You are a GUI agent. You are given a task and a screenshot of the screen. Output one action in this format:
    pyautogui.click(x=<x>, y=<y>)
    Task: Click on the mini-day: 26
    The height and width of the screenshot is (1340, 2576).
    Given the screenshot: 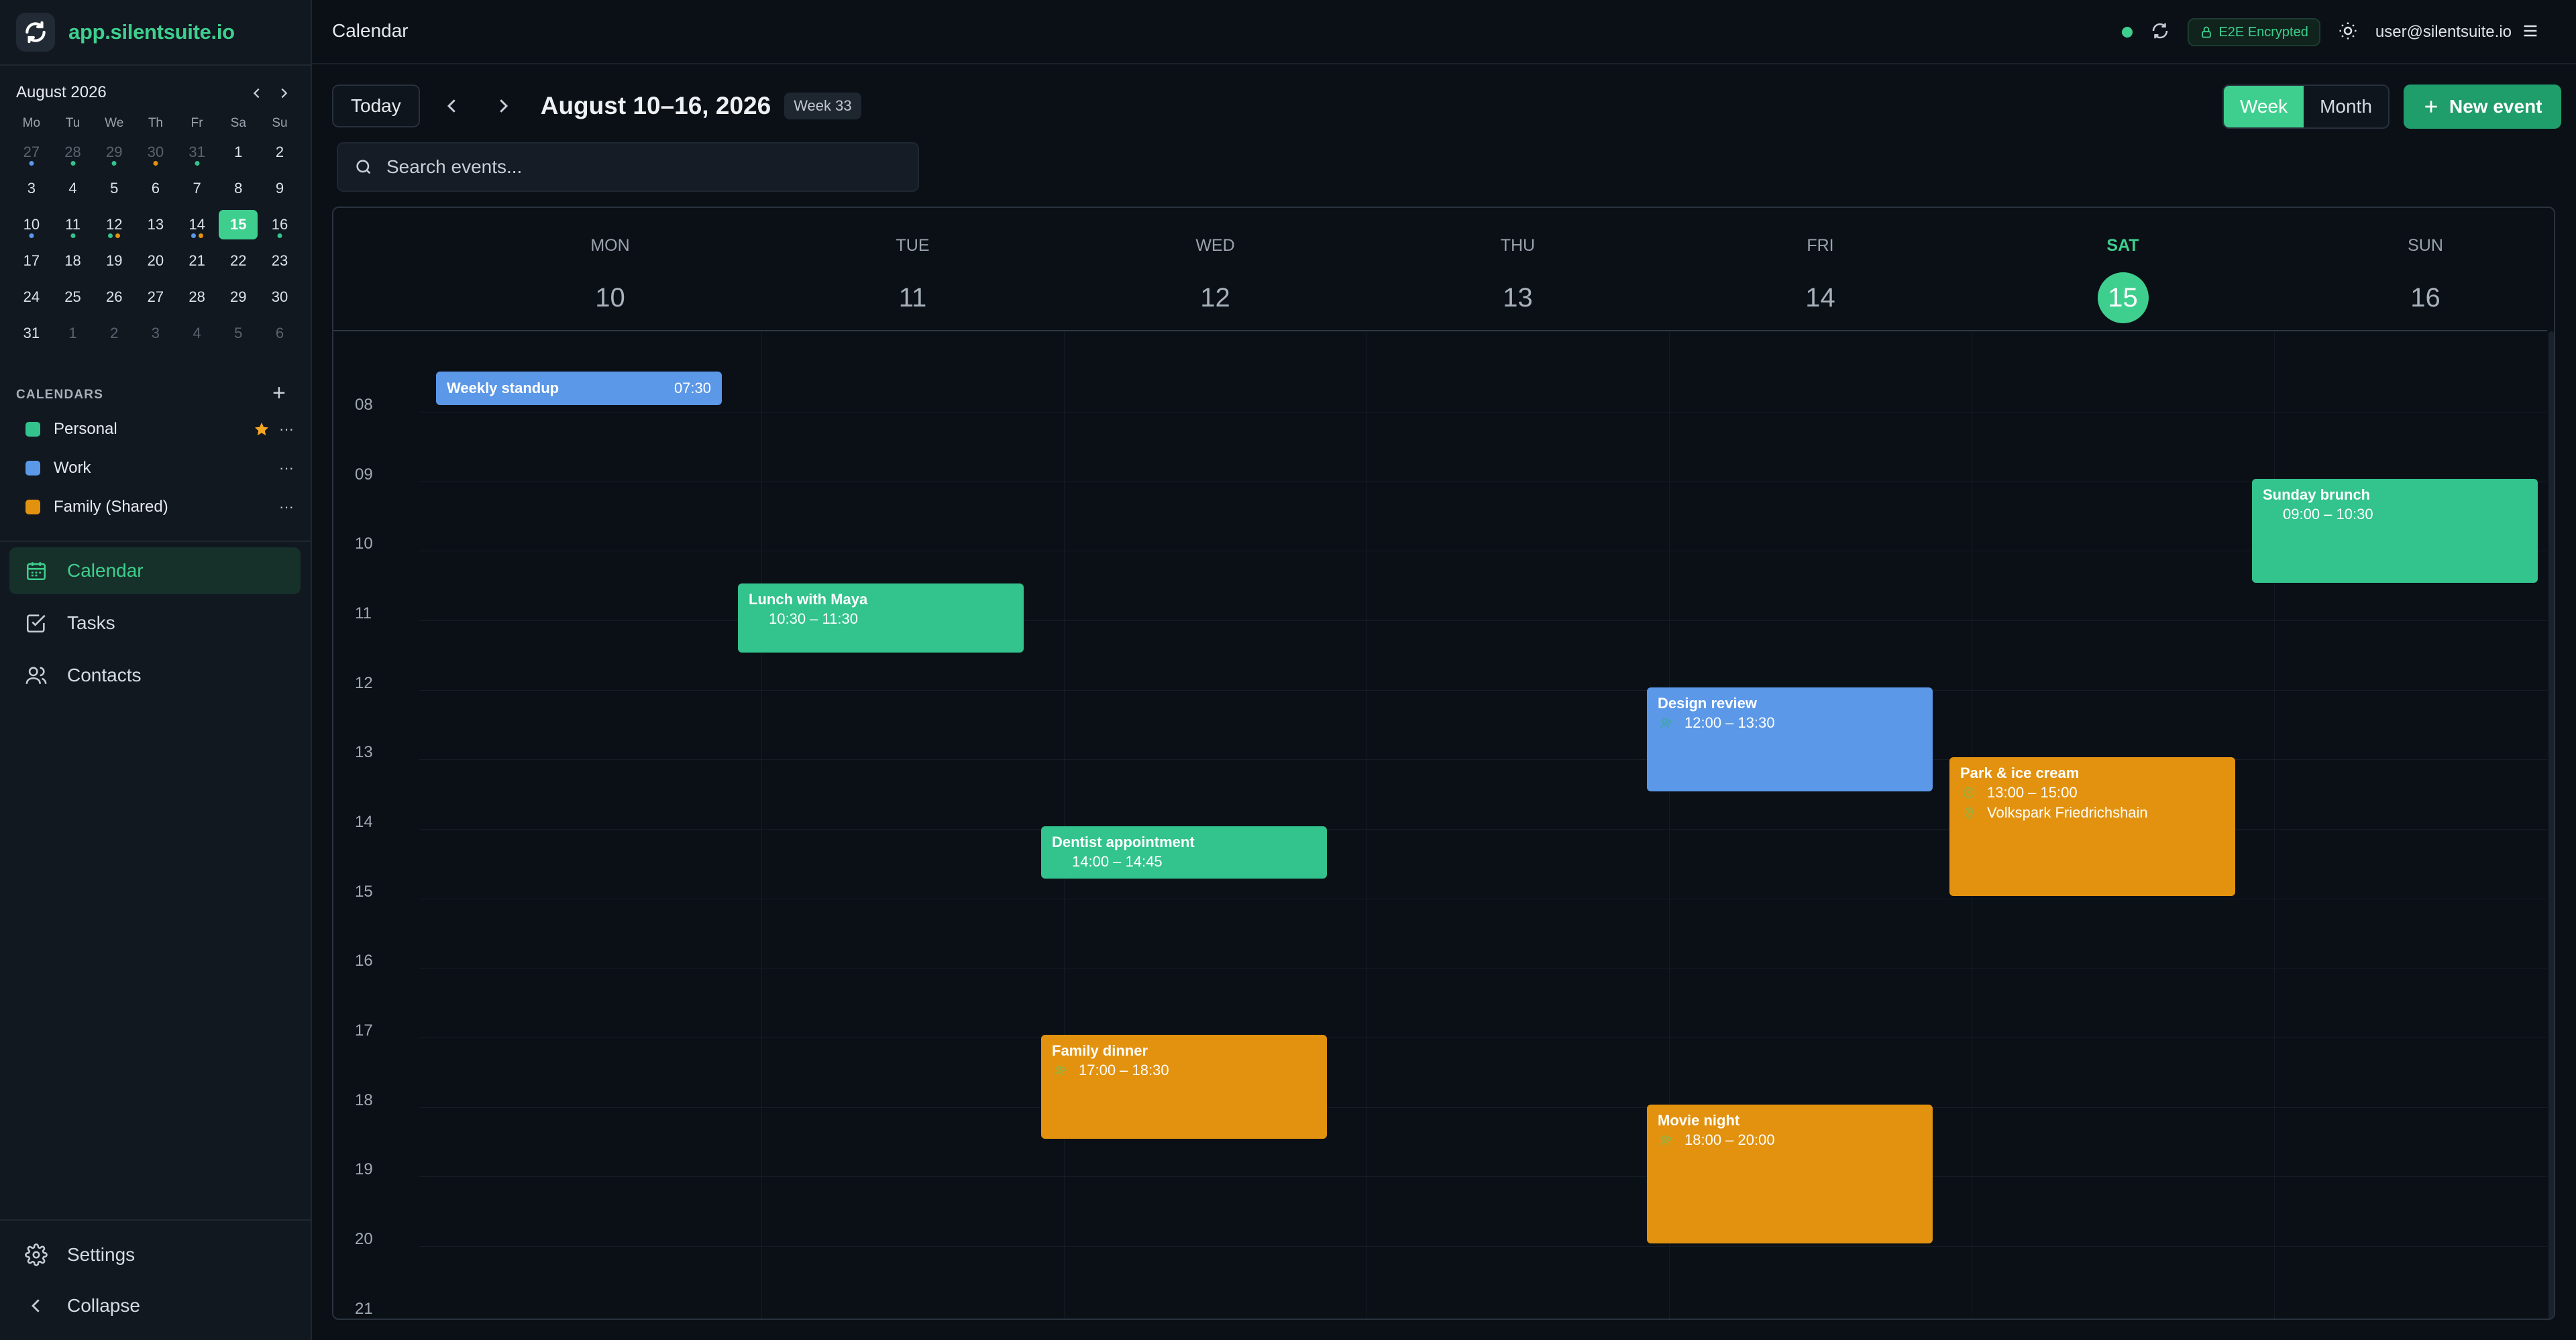 What is the action you would take?
    pyautogui.click(x=114, y=297)
    